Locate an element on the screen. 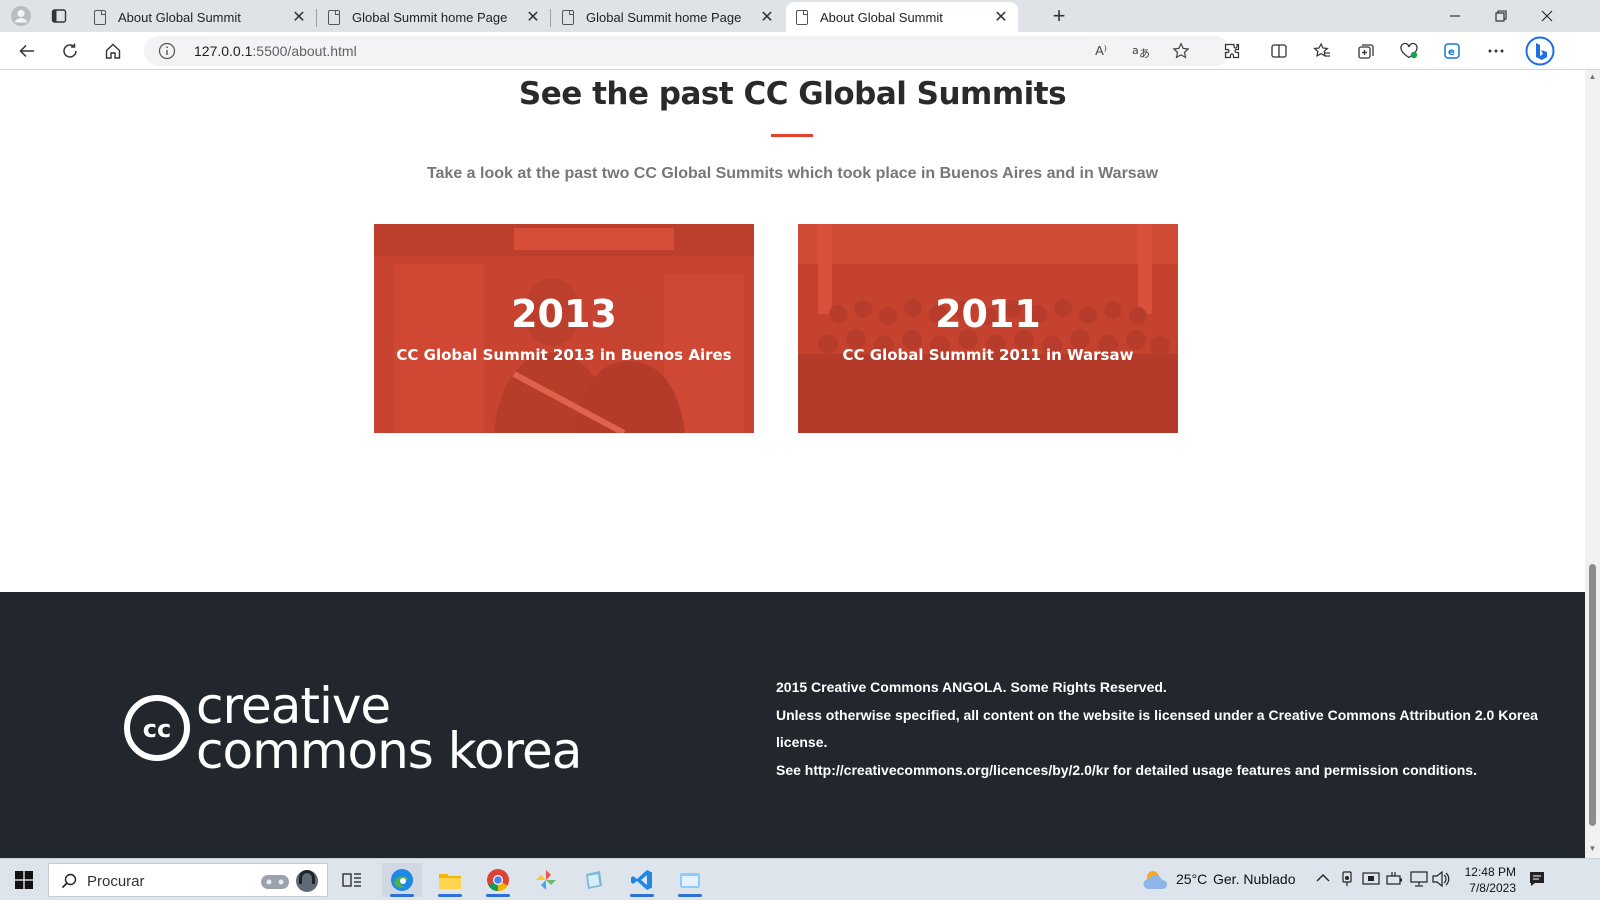  taskbar-vscode is located at coordinates (642, 880).